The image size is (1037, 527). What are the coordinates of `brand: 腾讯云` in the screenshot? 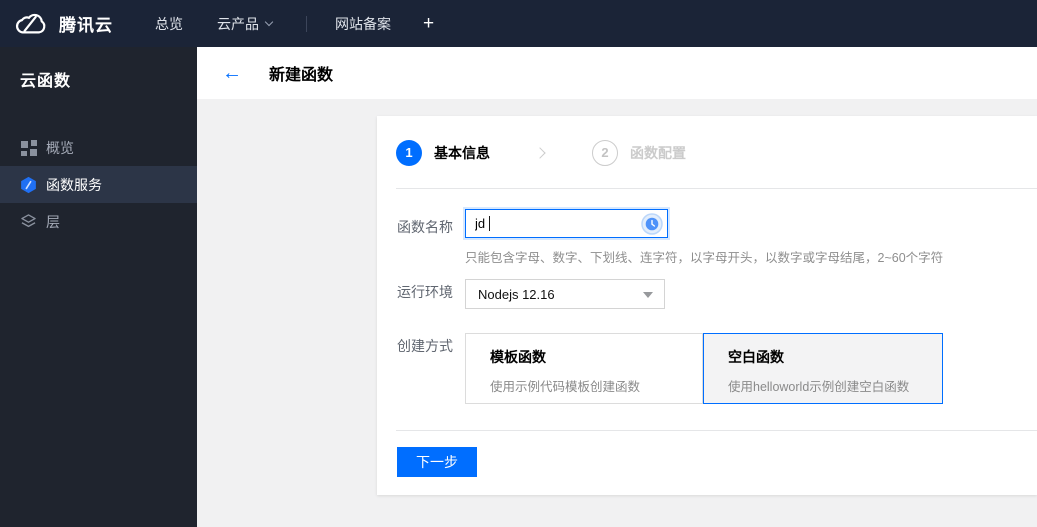 It's located at (63, 23).